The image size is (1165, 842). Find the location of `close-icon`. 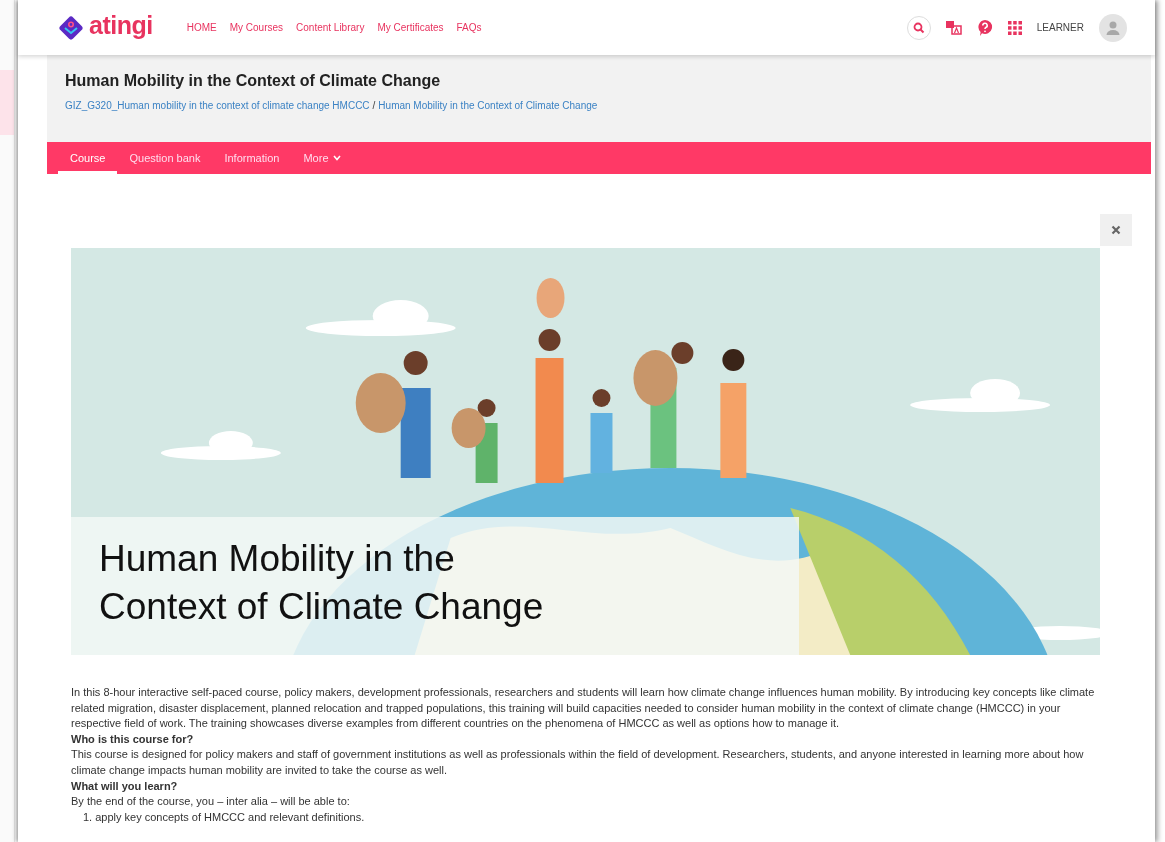

close-icon is located at coordinates (1116, 230).